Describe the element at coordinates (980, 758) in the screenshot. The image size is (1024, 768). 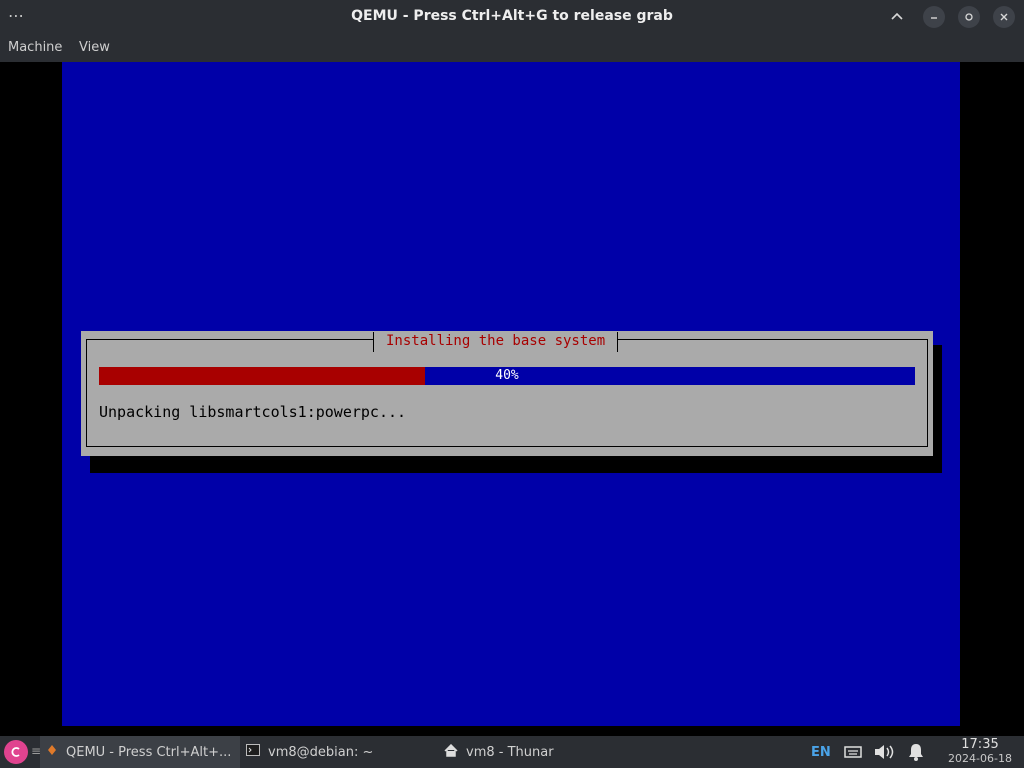
I see `clock-date: 2024-06-18` at that location.